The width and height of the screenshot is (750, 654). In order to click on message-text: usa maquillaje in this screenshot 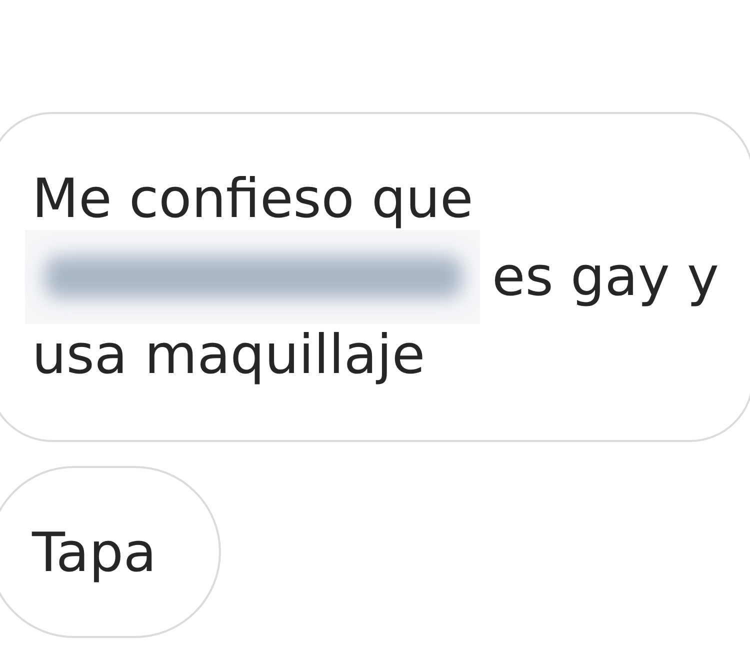, I will do `click(229, 355)`.